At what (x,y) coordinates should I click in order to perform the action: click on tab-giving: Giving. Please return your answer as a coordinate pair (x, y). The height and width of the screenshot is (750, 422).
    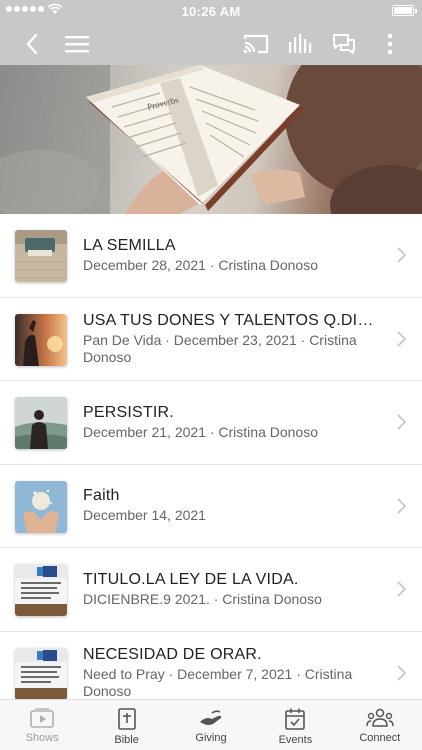
    Looking at the image, I should click on (211, 725).